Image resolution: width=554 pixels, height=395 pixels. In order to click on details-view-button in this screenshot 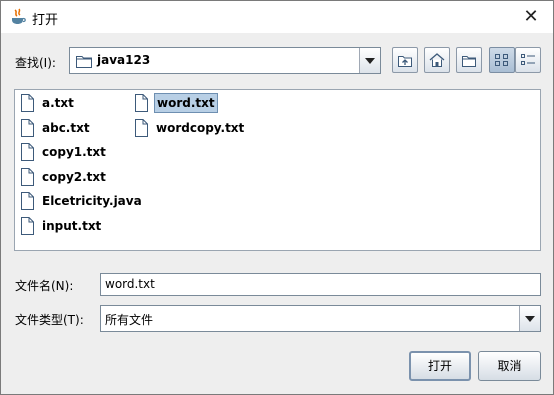, I will do `click(528, 60)`.